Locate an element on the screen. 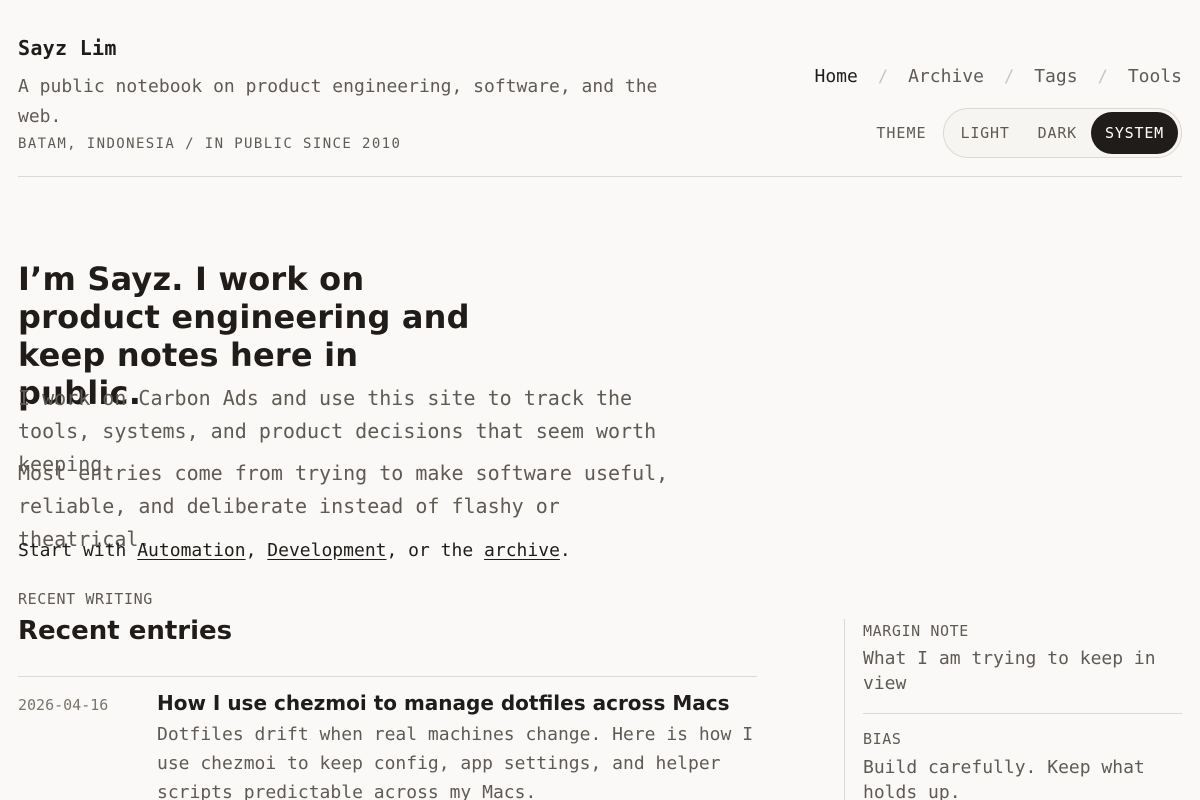  theme-switch: LIGHT DARK SYSTEM is located at coordinates (1062, 133).